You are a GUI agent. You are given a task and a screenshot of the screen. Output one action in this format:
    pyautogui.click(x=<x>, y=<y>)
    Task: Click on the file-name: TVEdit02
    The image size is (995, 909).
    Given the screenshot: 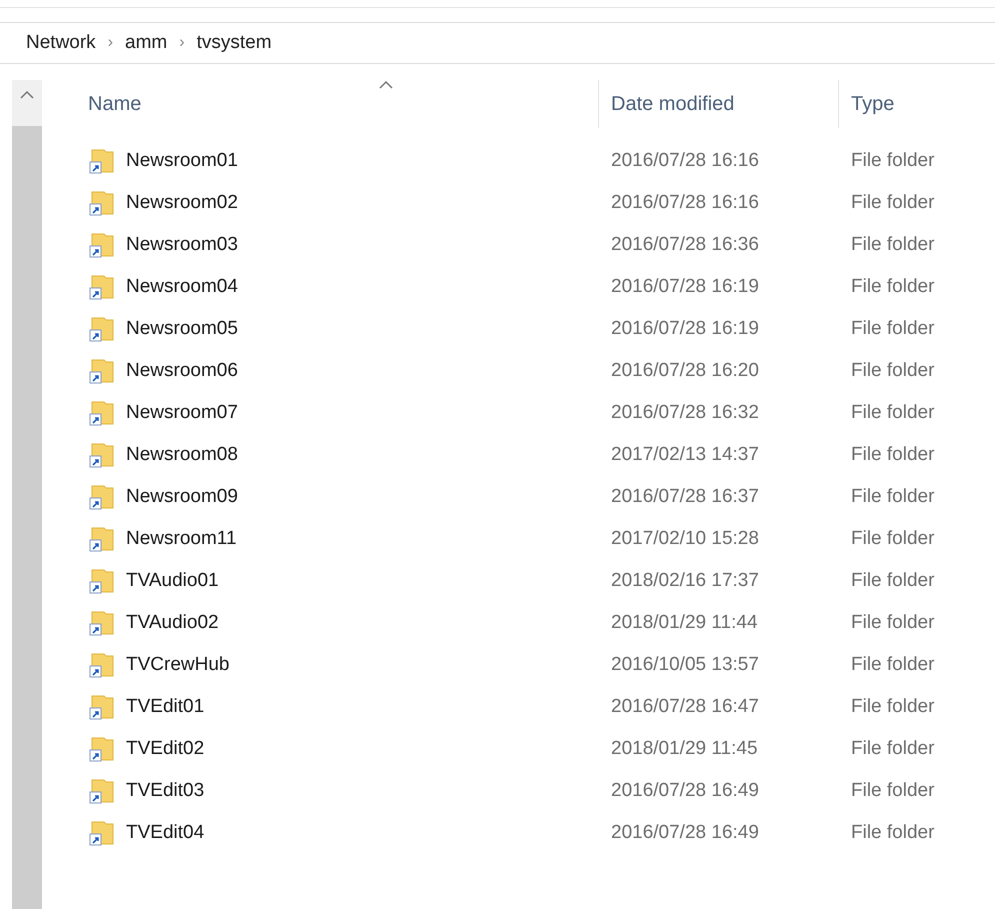 What is the action you would take?
    pyautogui.click(x=165, y=749)
    